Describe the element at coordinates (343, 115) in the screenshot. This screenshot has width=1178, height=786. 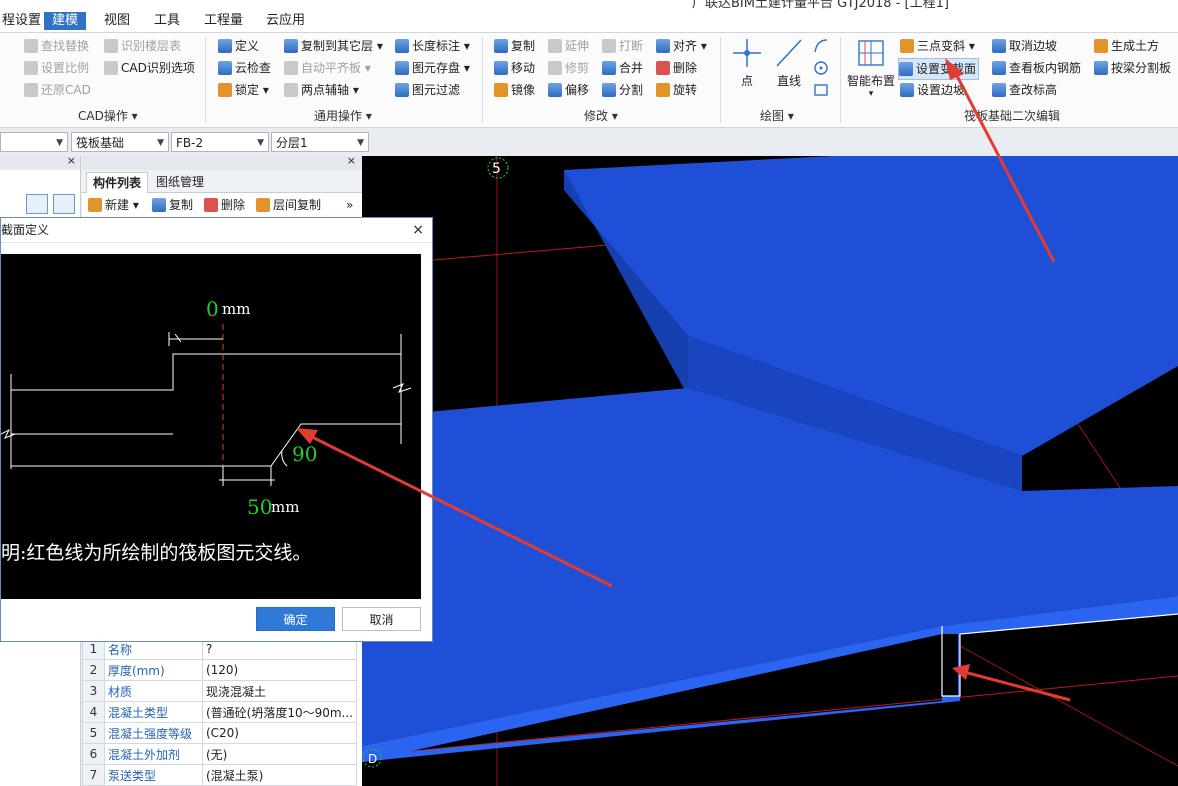
I see `group-label-common: 通用操作 ▾` at that location.